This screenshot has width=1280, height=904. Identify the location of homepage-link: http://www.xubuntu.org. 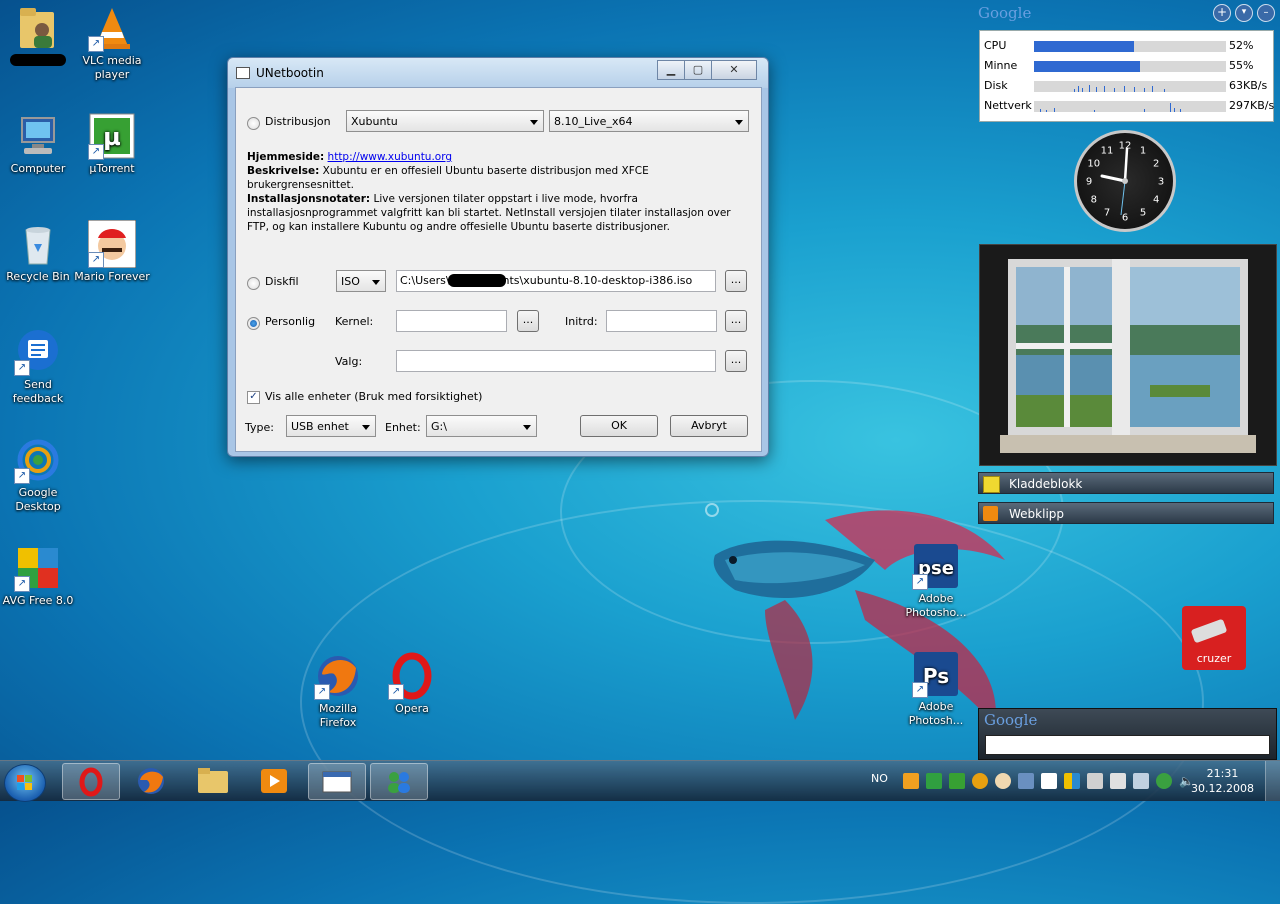
(390, 157).